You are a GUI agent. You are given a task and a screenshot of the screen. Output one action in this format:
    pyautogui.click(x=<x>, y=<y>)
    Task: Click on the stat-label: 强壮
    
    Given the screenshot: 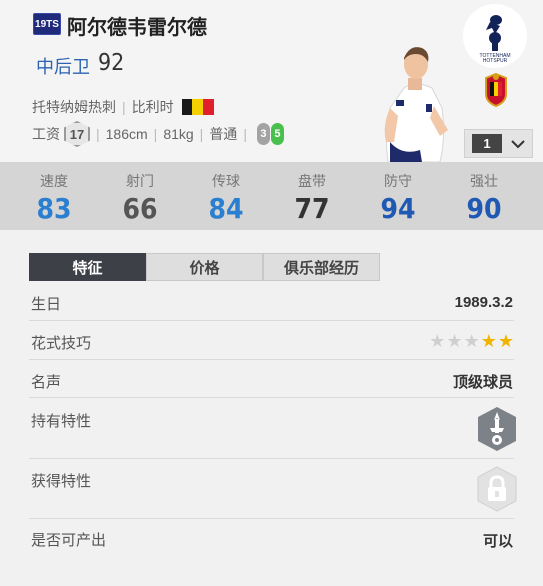 What is the action you would take?
    pyautogui.click(x=484, y=181)
    